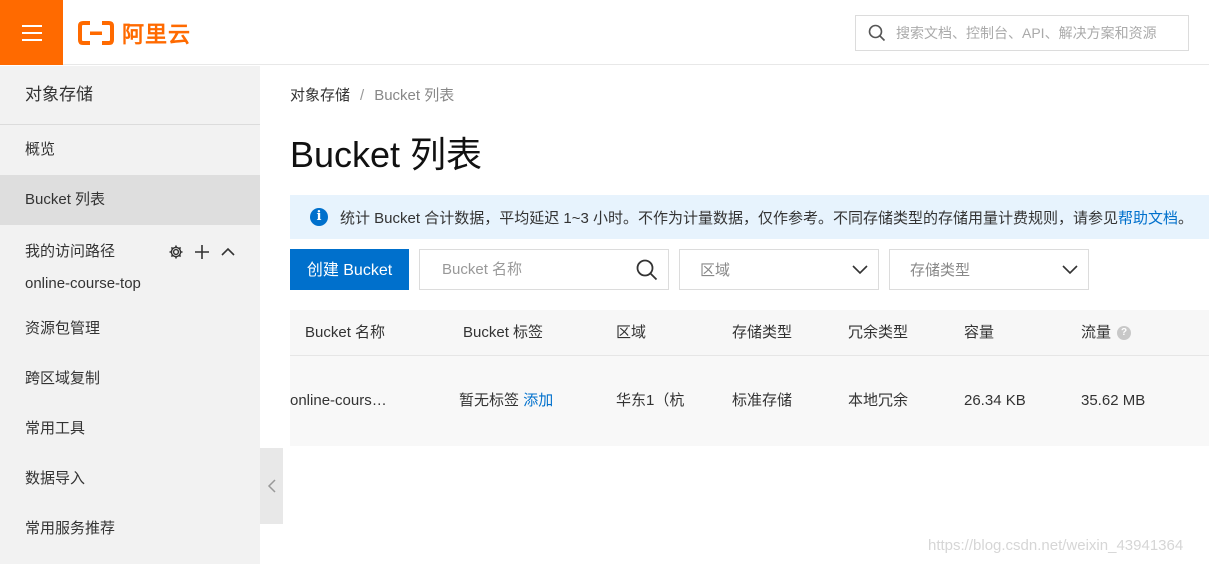  I want to click on sidebar-item-bucket-list: Bucket 列表, so click(130, 200).